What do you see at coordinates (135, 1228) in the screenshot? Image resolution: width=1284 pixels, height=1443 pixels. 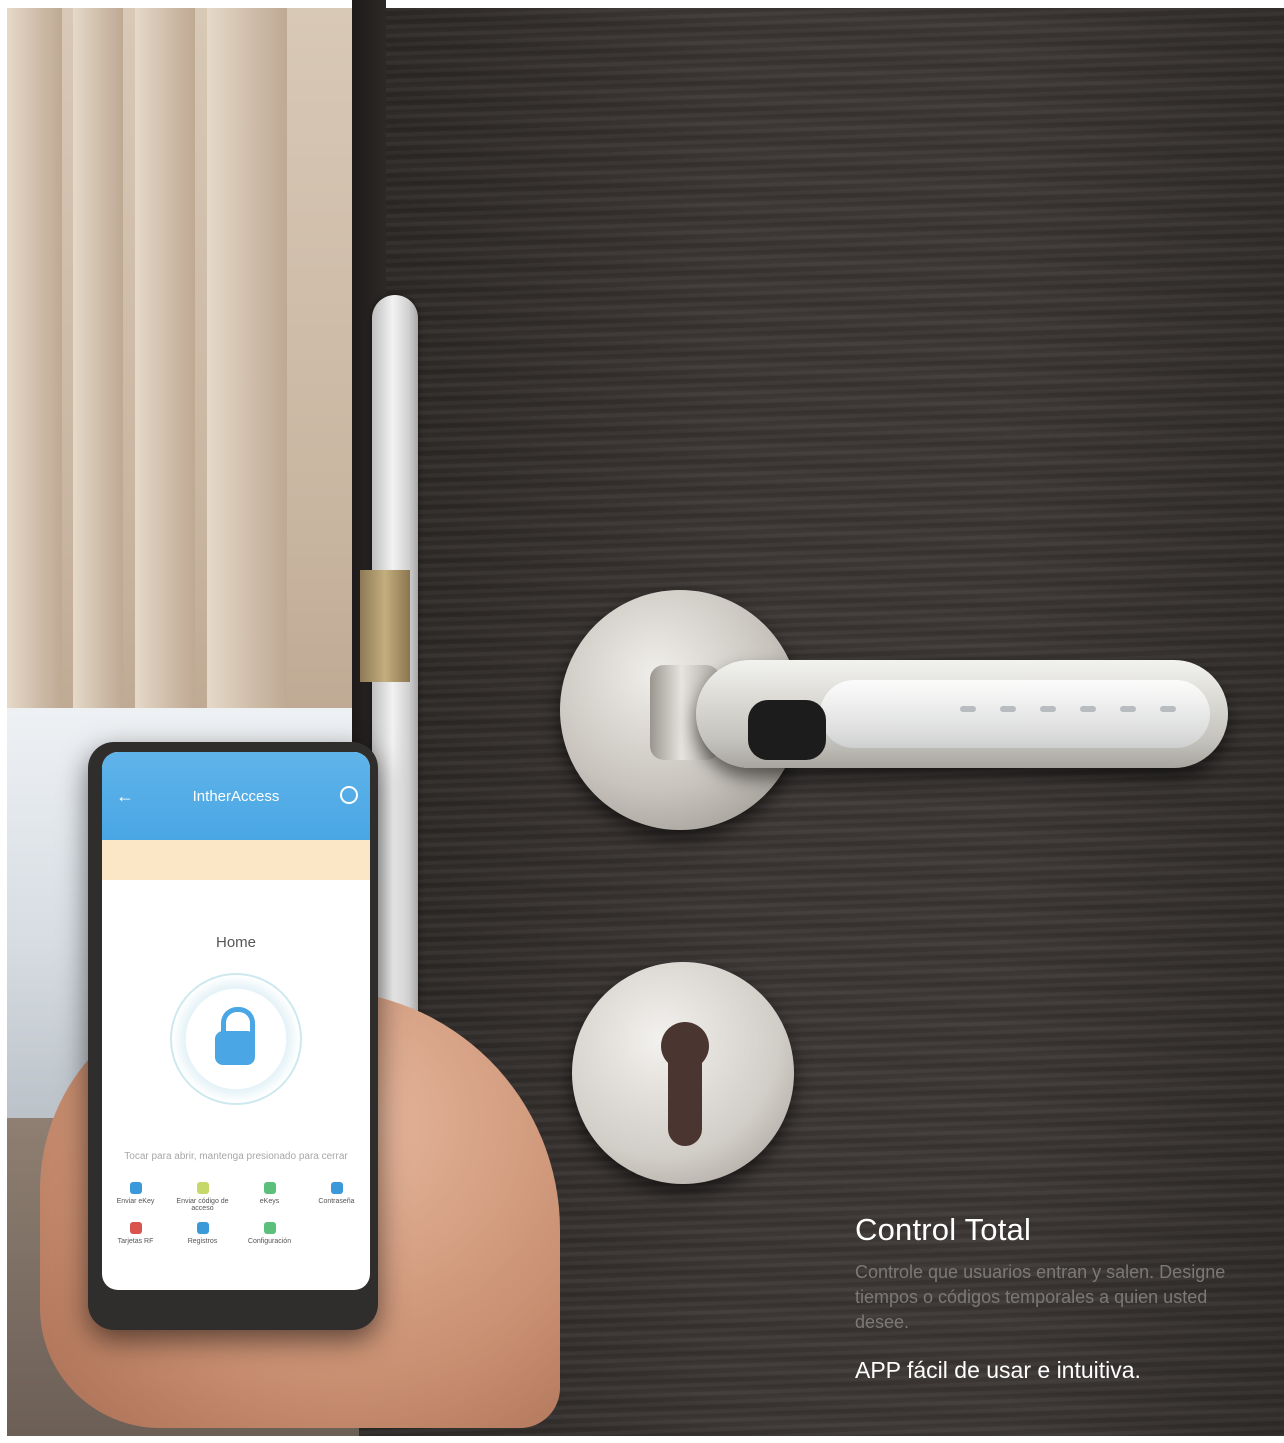 I see `card-icon` at bounding box center [135, 1228].